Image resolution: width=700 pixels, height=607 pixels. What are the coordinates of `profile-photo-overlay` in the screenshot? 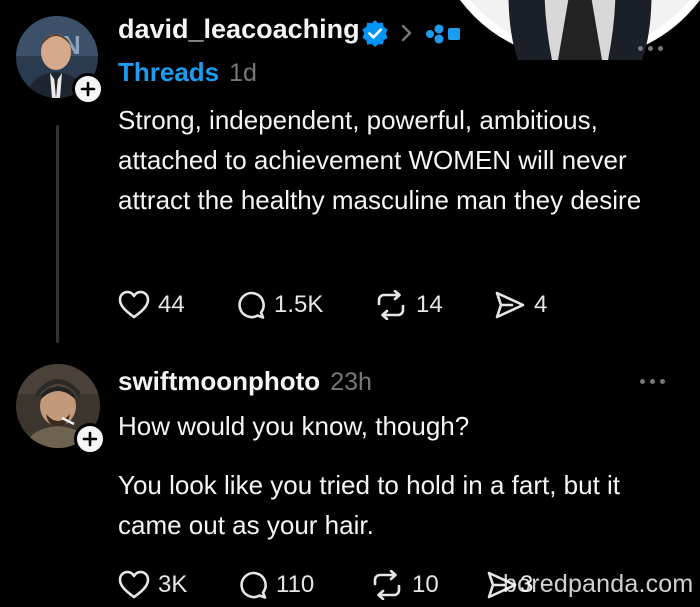 It's located at (565, 30).